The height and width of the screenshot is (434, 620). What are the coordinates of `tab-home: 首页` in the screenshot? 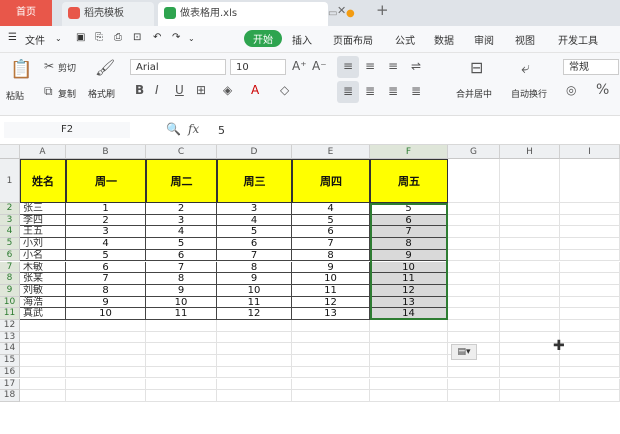 It's located at (26, 13).